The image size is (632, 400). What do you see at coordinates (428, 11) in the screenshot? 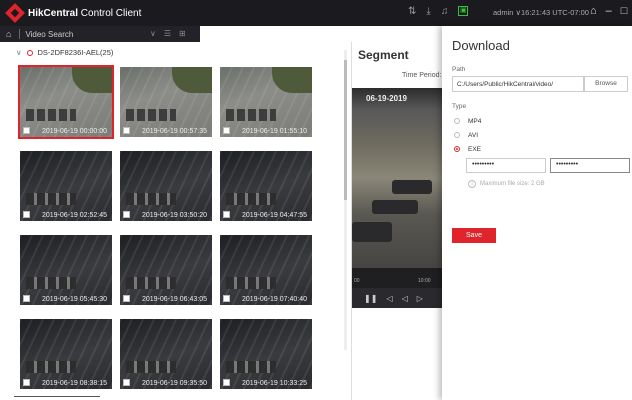
I see `download-icon: ⤓` at bounding box center [428, 11].